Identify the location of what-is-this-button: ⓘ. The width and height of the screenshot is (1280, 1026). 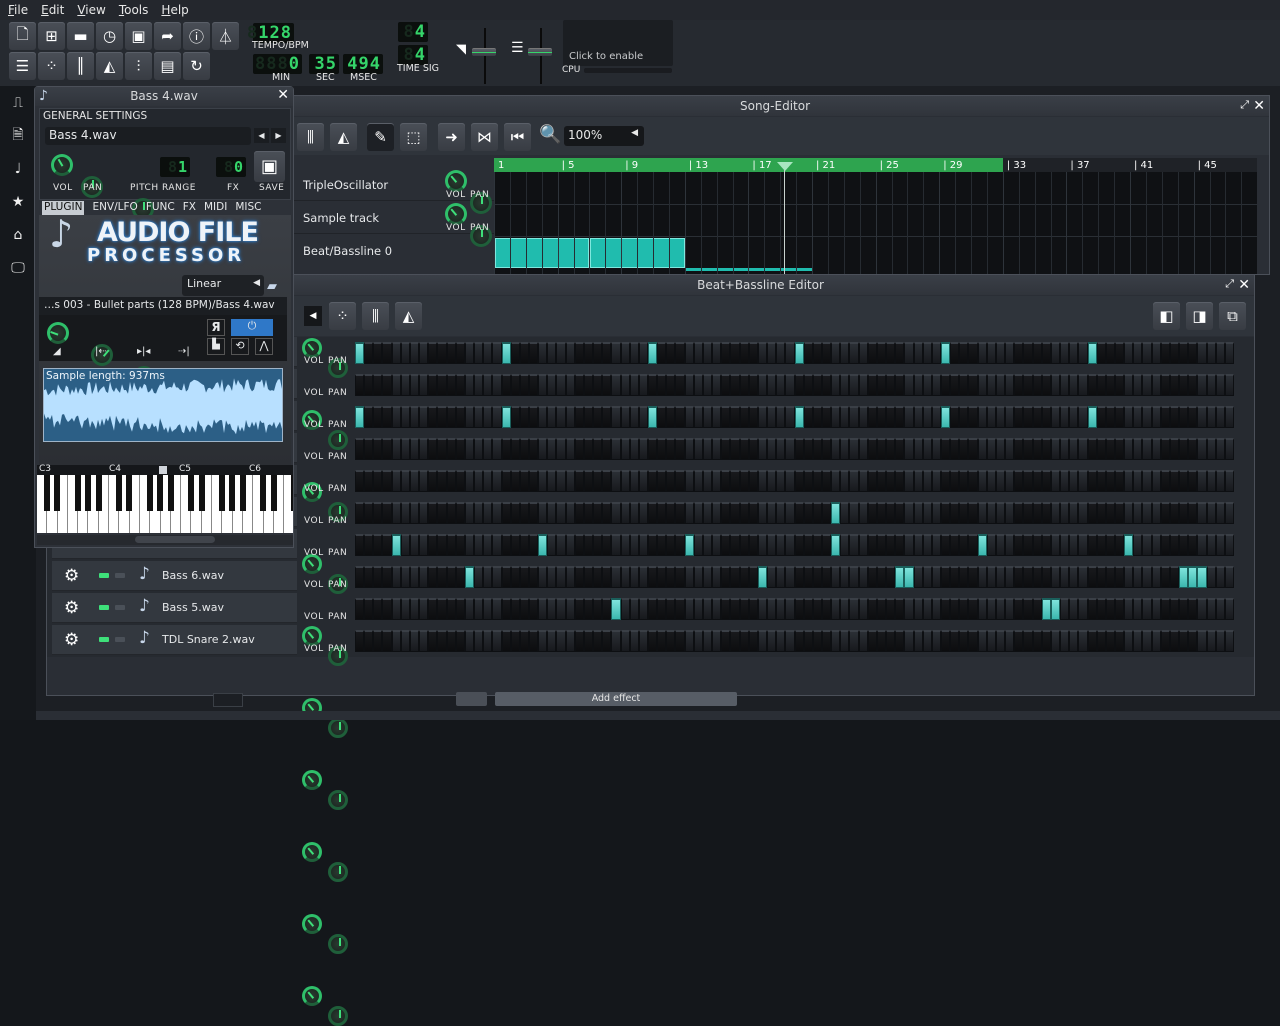
(196, 36).